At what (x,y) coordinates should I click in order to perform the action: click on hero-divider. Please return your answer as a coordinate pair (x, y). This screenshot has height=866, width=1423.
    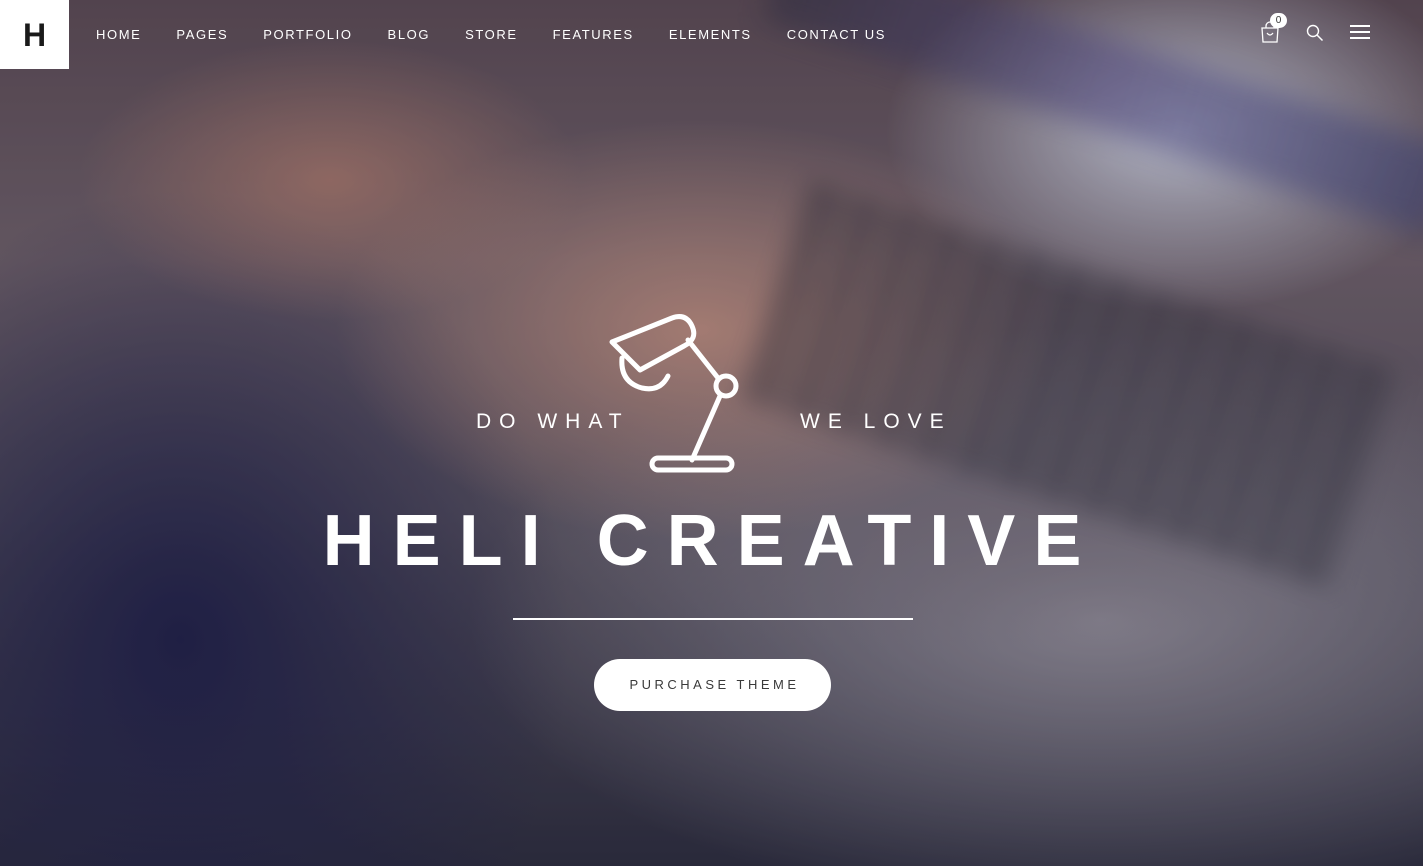
    Looking at the image, I should click on (713, 619).